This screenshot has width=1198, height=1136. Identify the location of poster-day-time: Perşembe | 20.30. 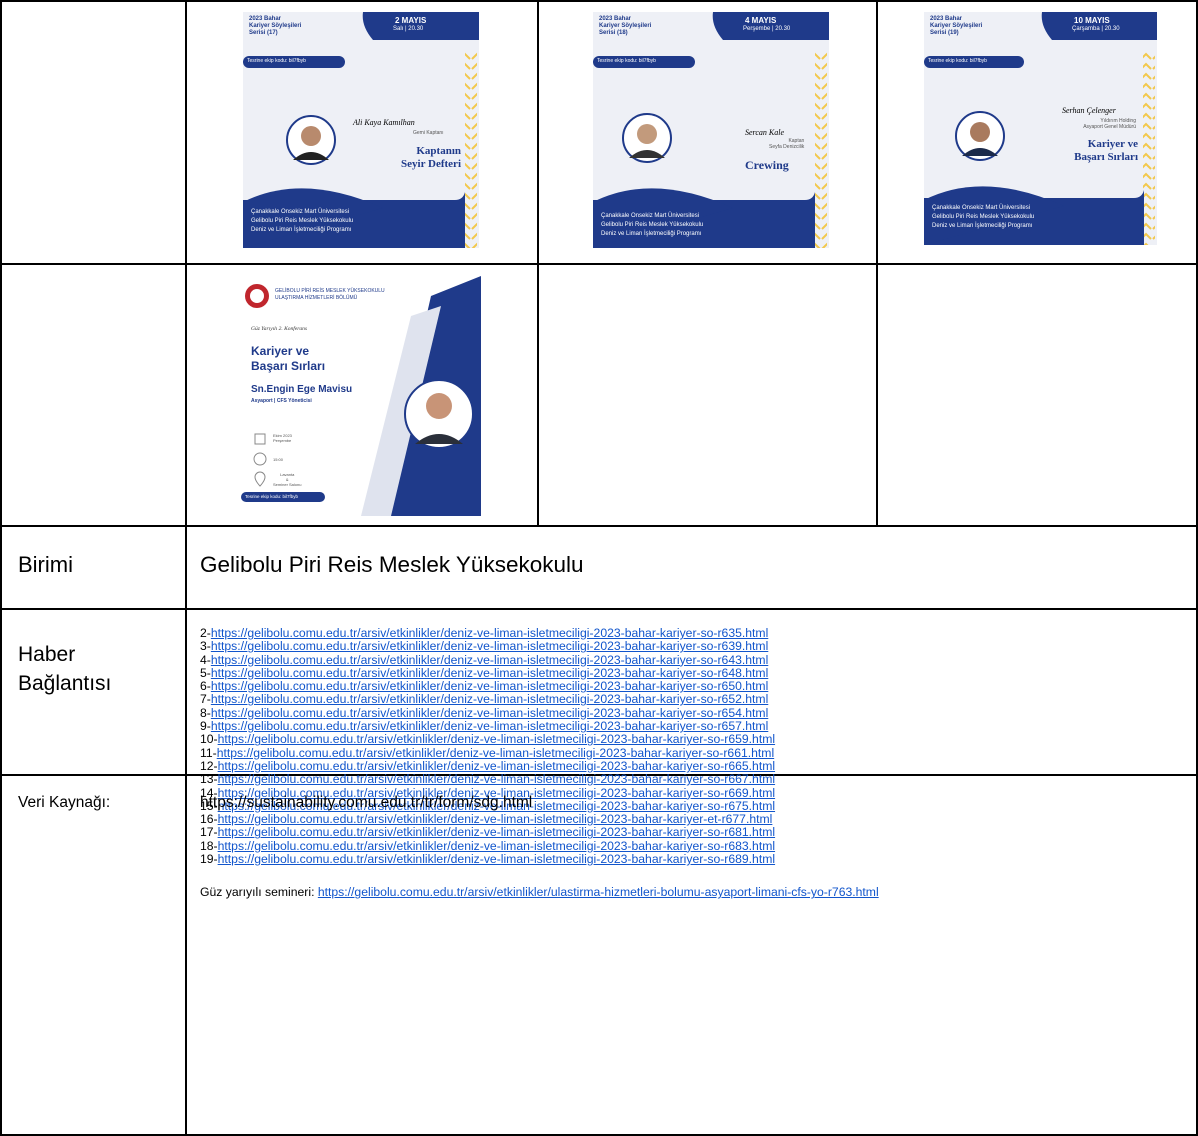
(767, 29).